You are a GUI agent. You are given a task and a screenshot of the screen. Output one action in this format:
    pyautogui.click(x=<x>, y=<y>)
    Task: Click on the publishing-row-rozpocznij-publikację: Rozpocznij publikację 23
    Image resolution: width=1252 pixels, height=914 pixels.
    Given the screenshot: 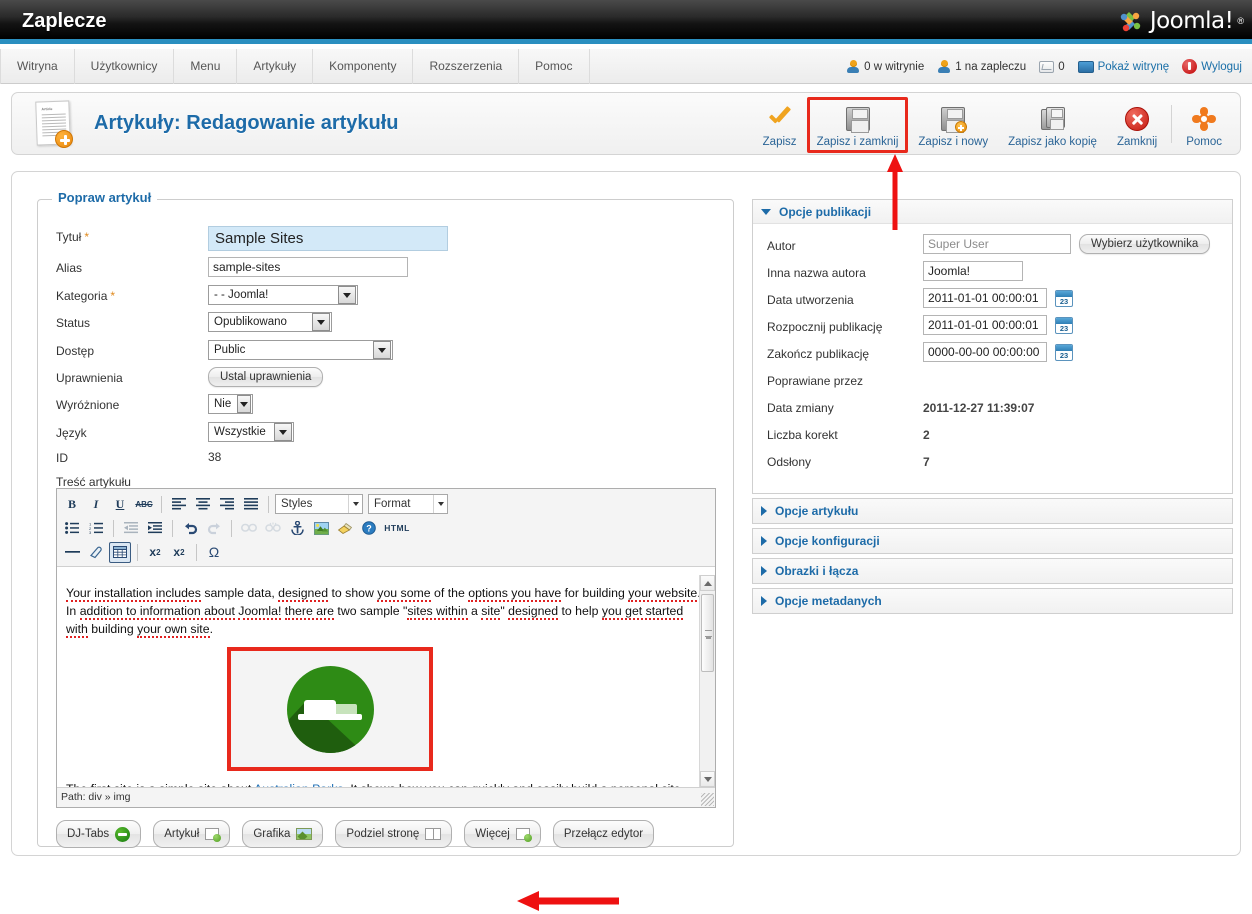 What is the action you would take?
    pyautogui.click(x=992, y=328)
    